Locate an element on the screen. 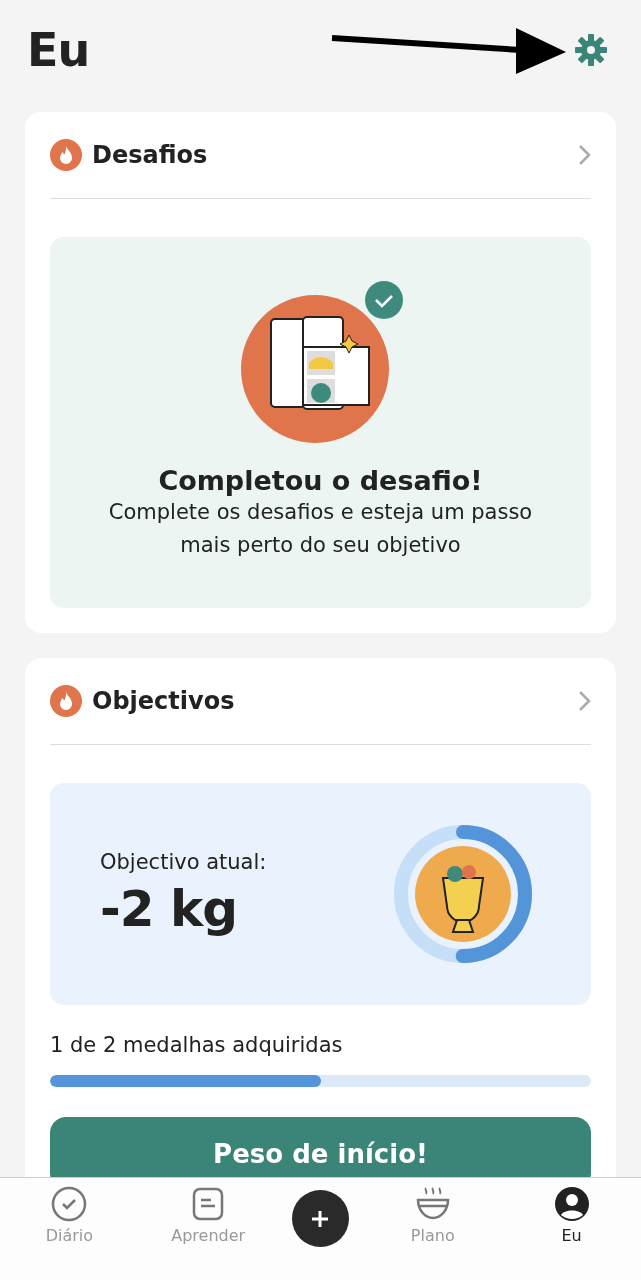 Image resolution: width=641 pixels, height=1280 pixels. tab-item: Diário is located at coordinates (69, 1215).